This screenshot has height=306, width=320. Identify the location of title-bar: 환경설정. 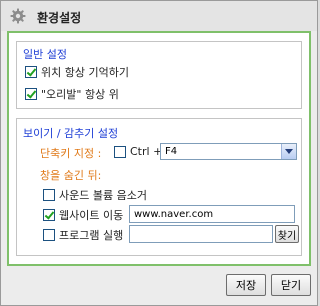
(159, 16).